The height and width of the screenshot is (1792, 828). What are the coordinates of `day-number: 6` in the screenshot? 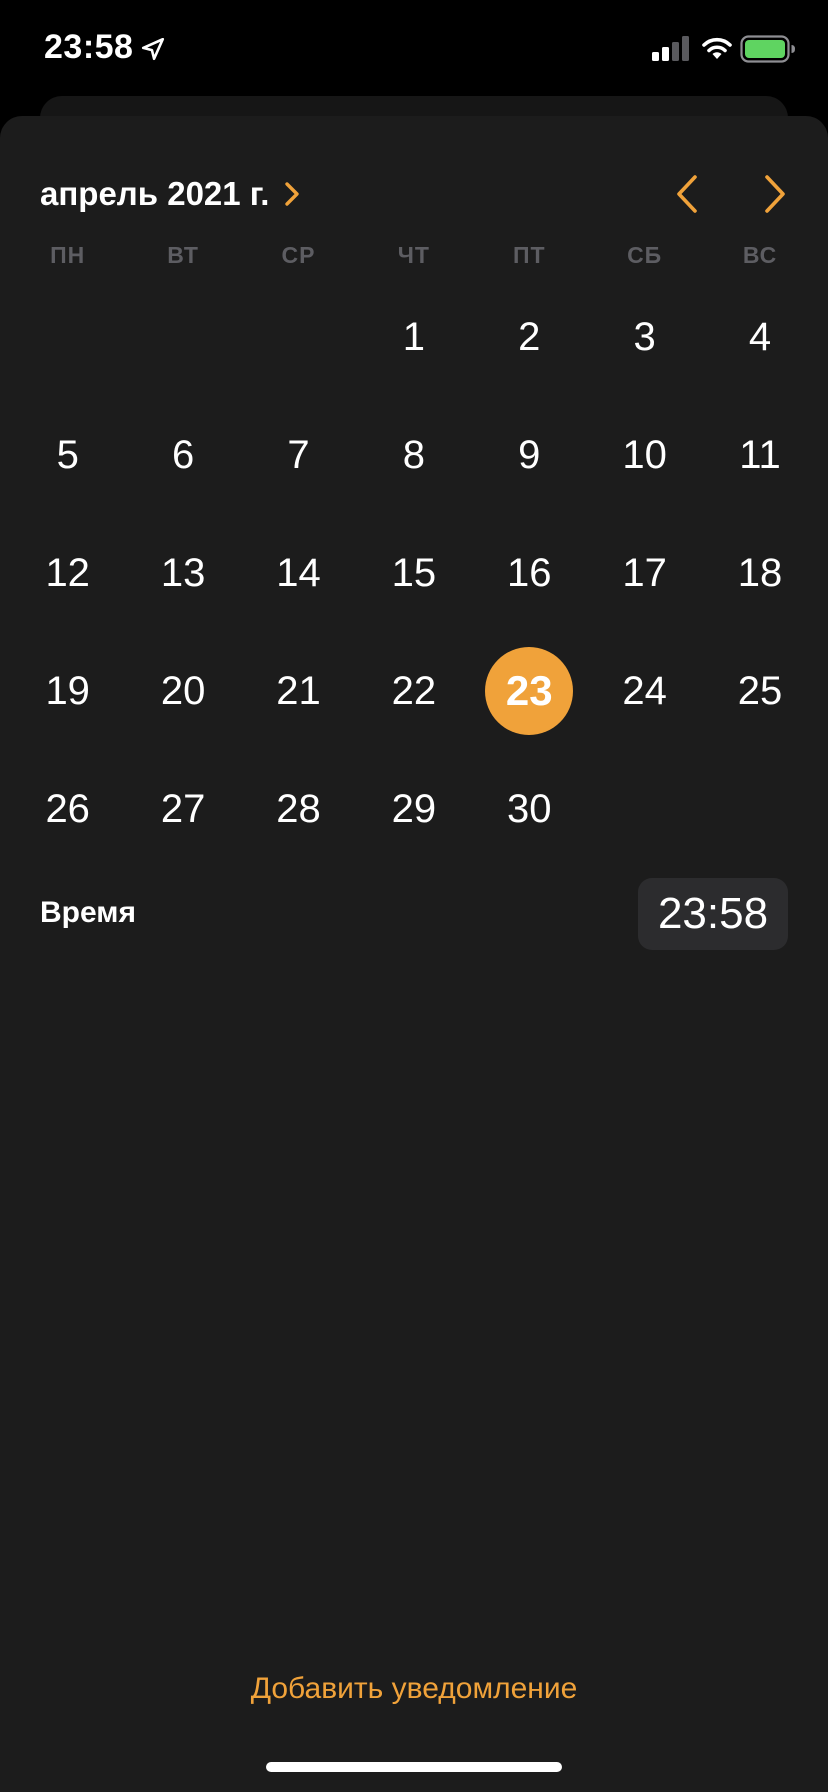 It's located at (183, 454).